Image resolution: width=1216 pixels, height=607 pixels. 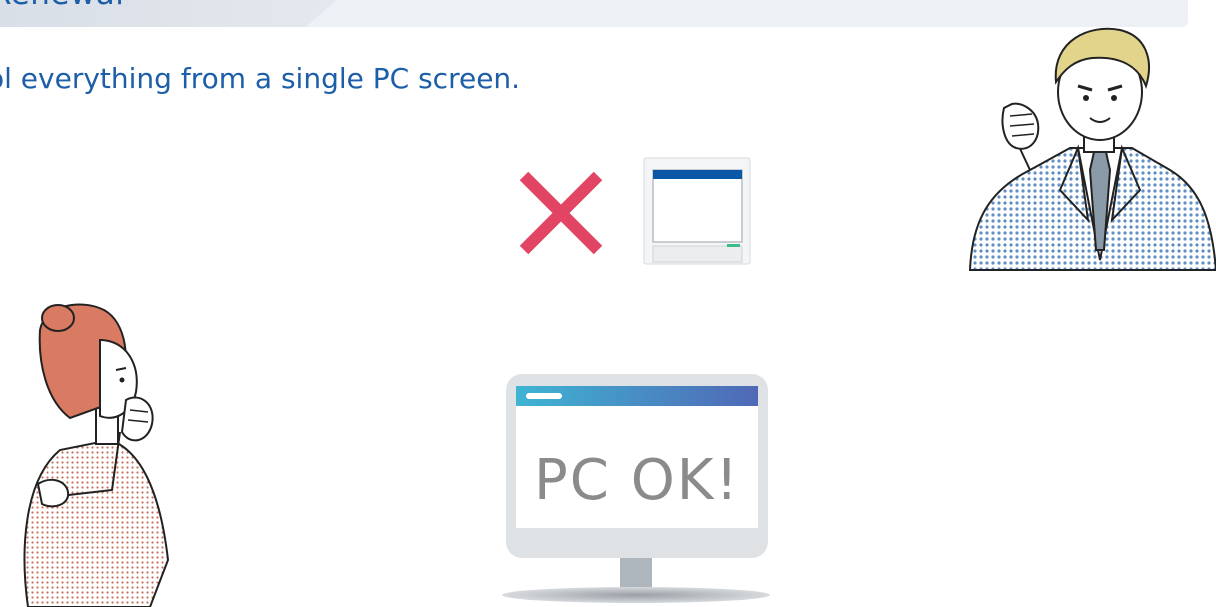 I want to click on pc-monitor-icon: PC OK!, so click(x=636, y=488).